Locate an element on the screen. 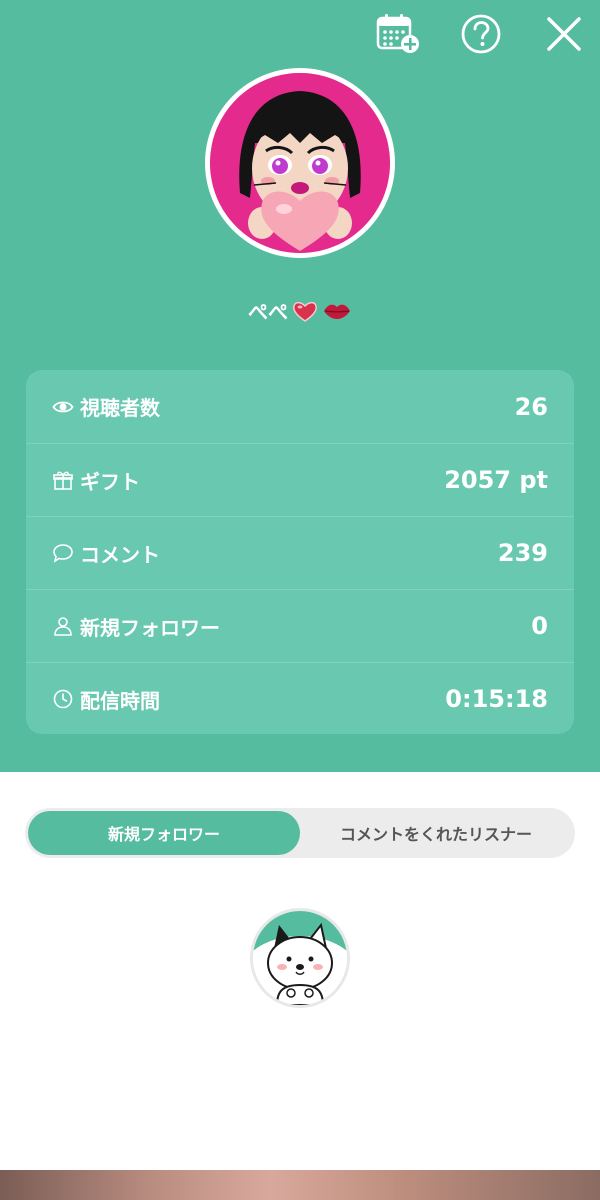 Image resolution: width=600 pixels, height=1200 pixels. close-icon is located at coordinates (564, 34).